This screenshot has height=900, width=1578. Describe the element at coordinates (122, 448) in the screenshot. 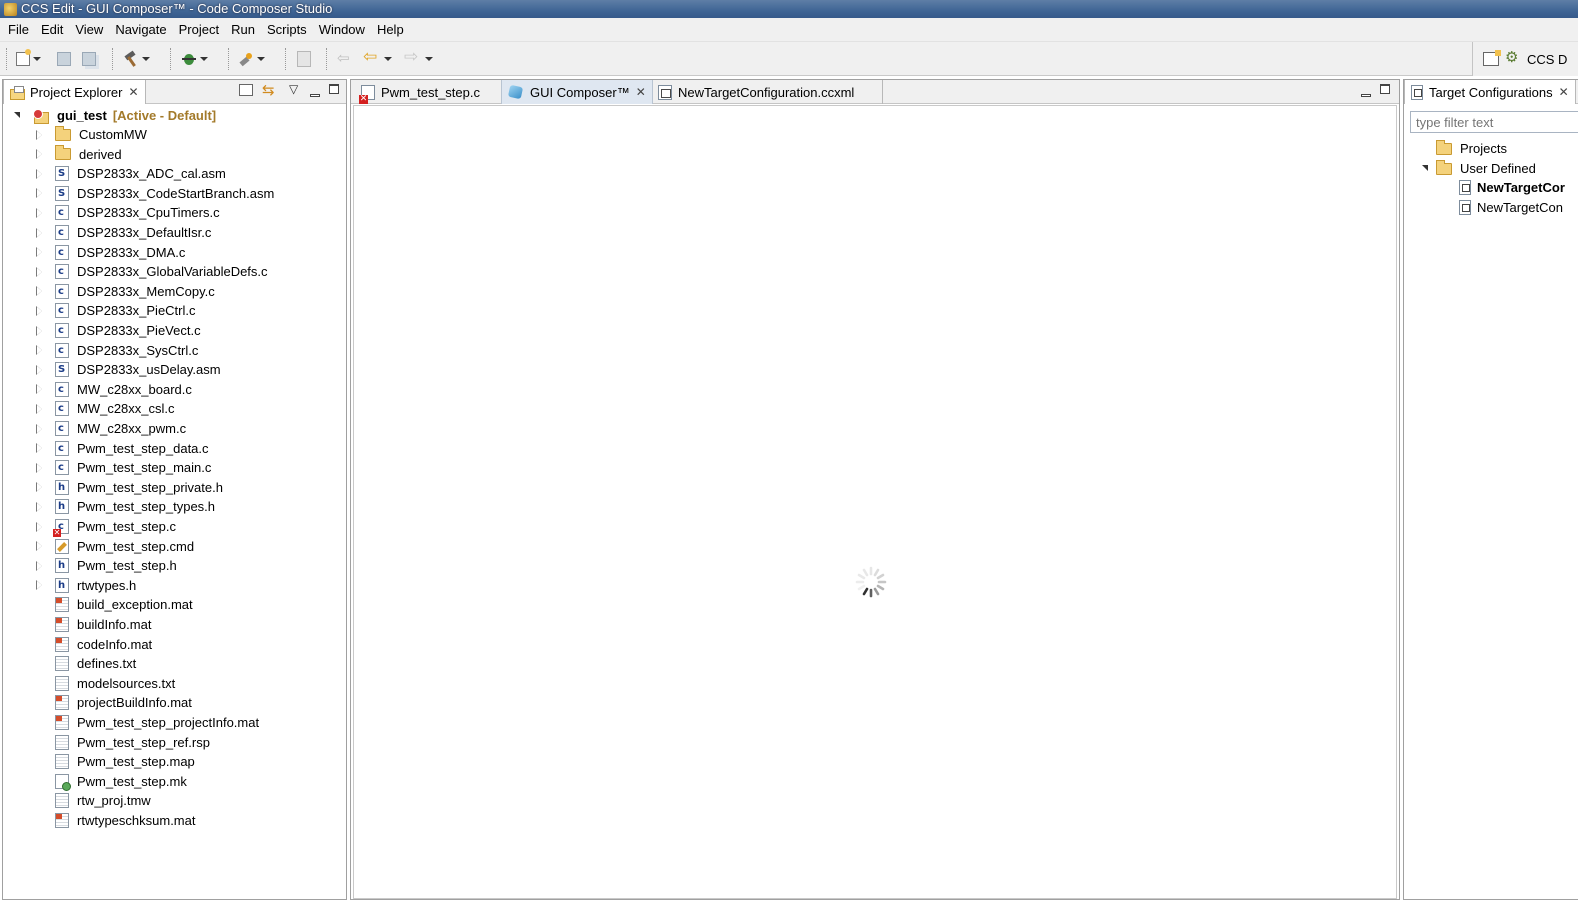

I see `tree-item: c Pwm_test_step_data.c` at that location.